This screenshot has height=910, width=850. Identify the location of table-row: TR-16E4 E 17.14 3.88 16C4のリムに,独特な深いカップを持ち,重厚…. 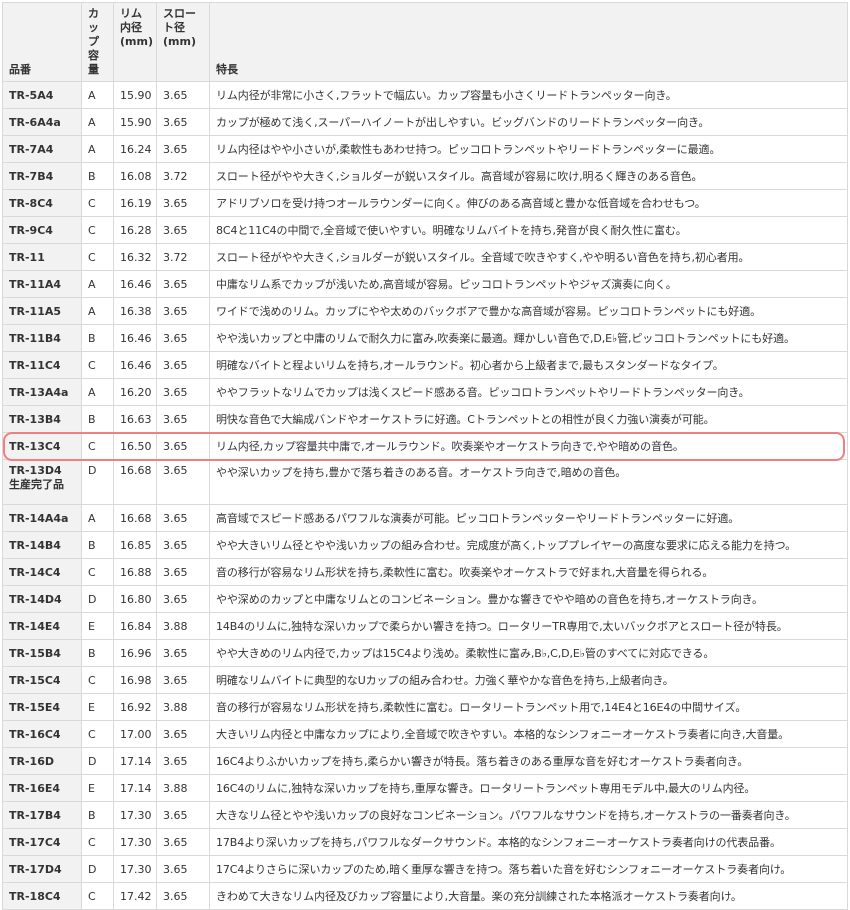
(425, 788).